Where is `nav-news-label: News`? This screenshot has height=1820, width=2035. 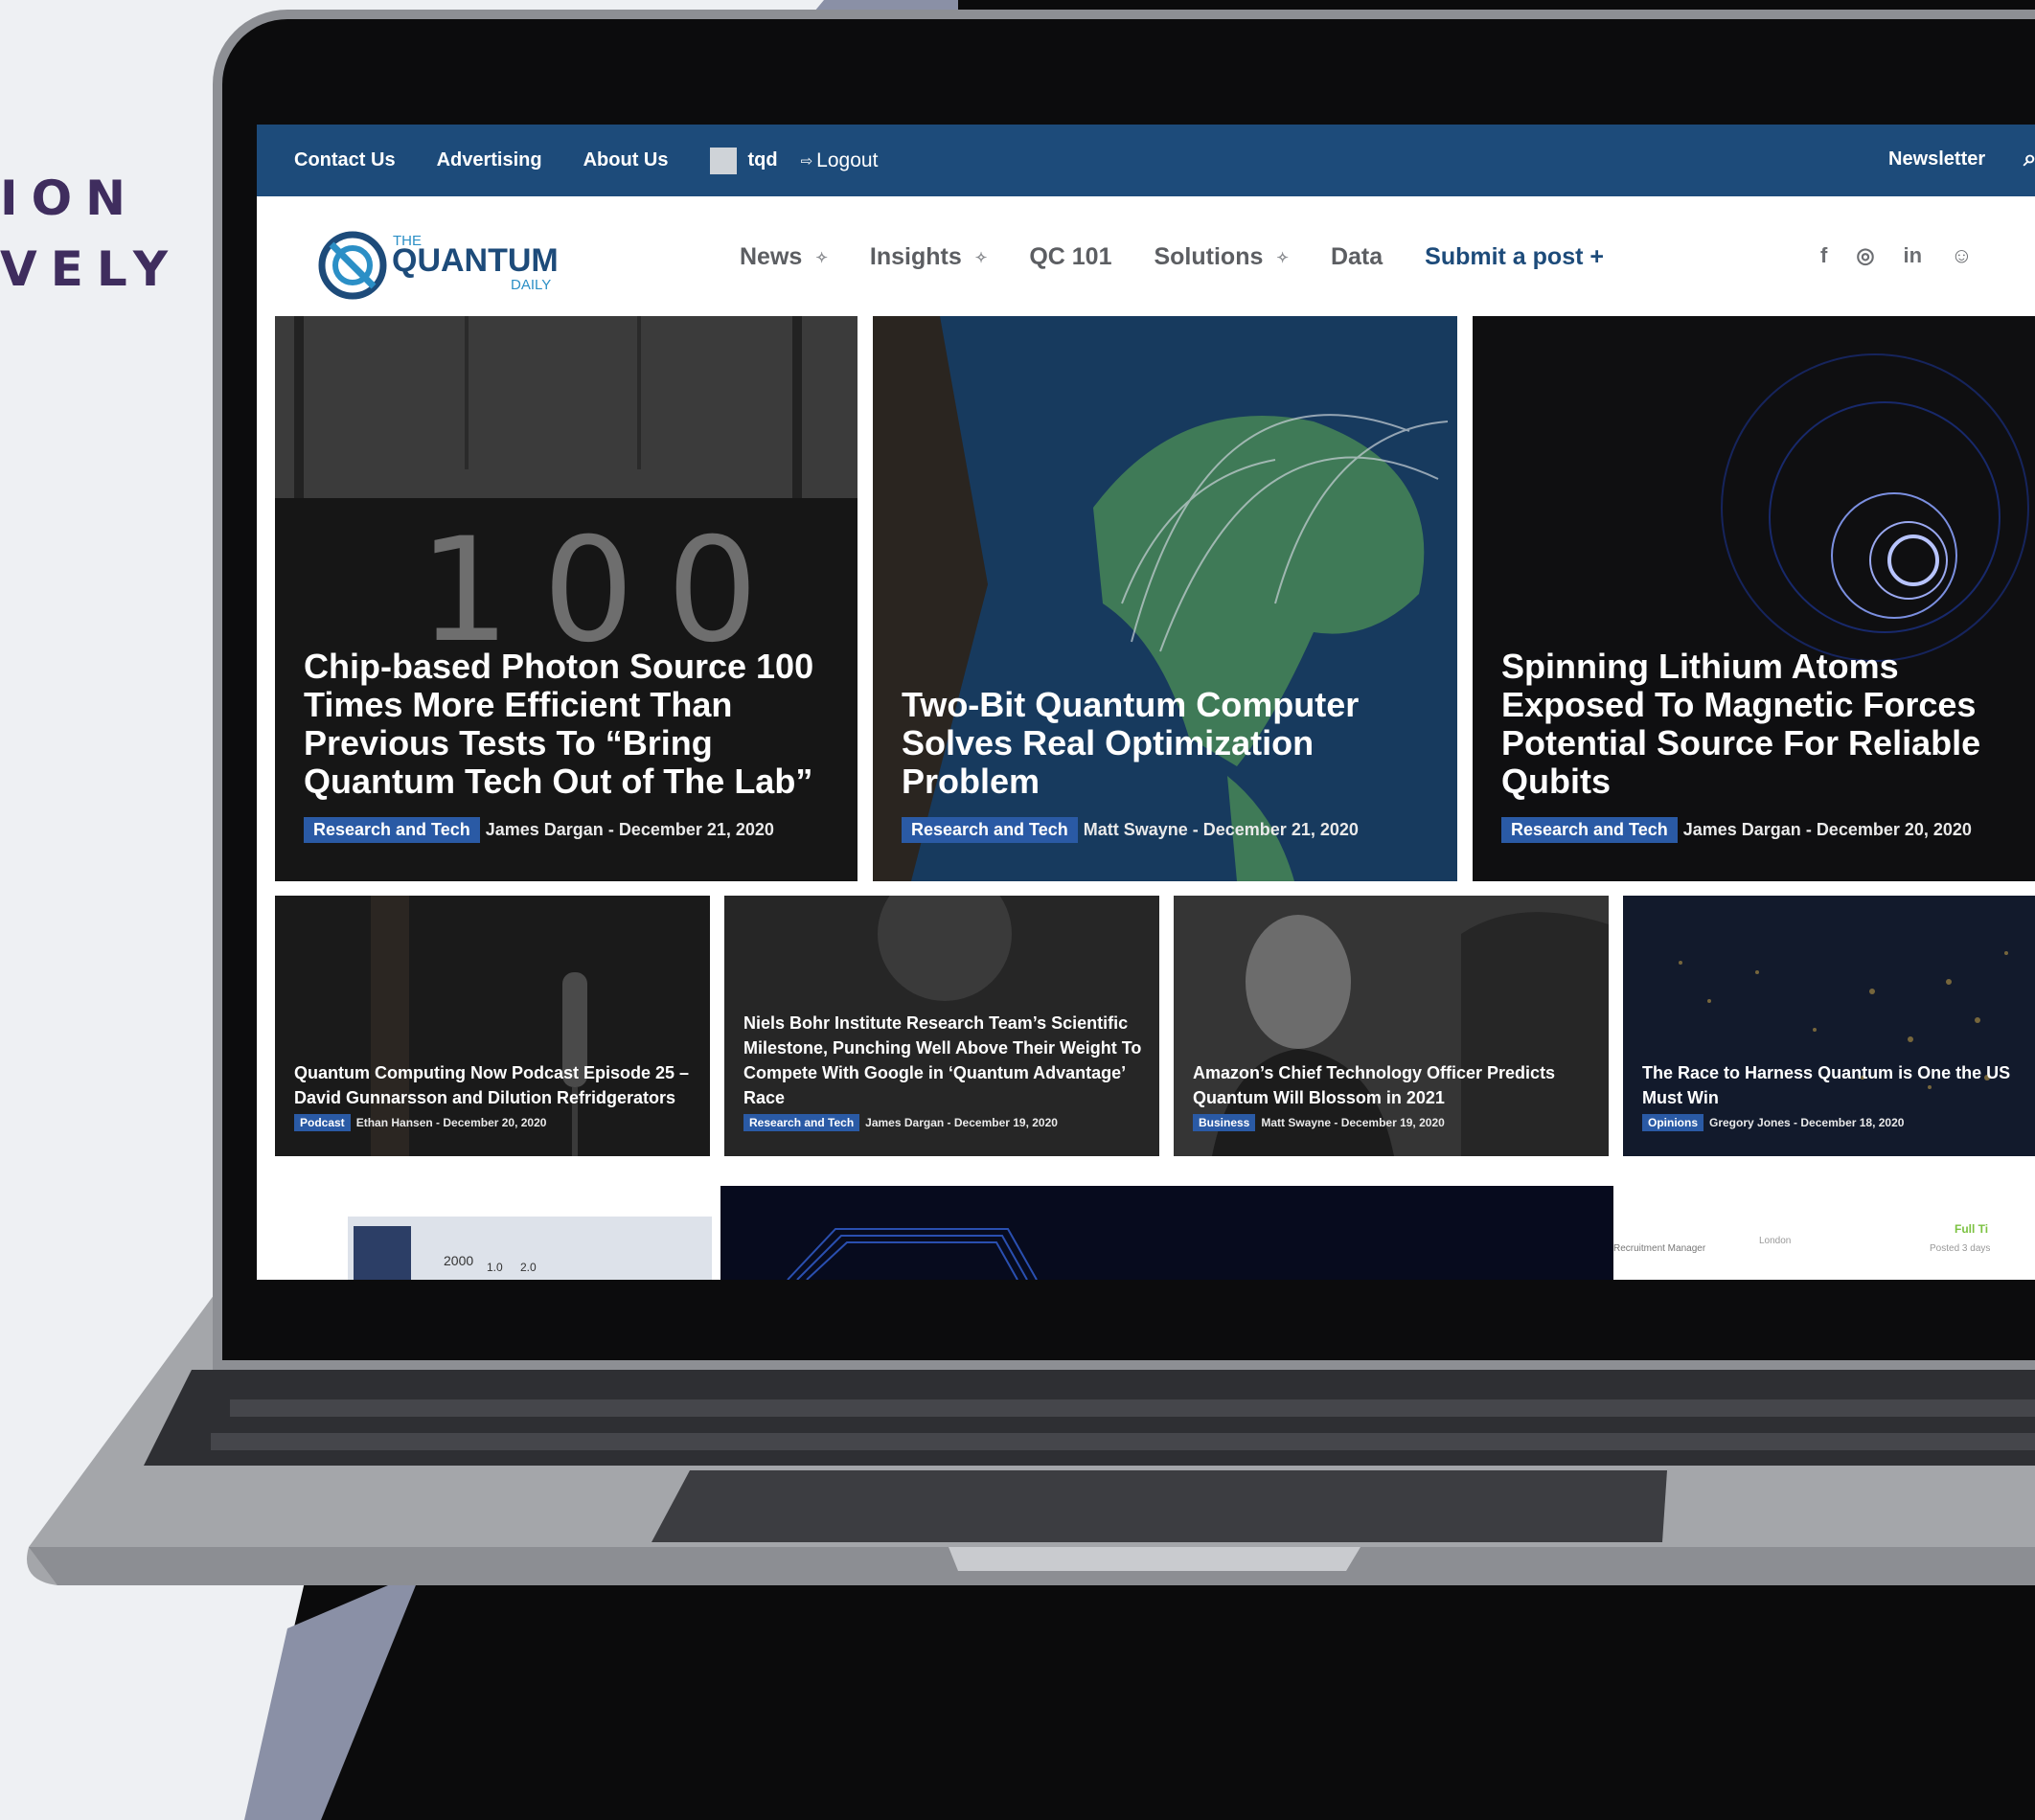 nav-news-label: News is located at coordinates (771, 257).